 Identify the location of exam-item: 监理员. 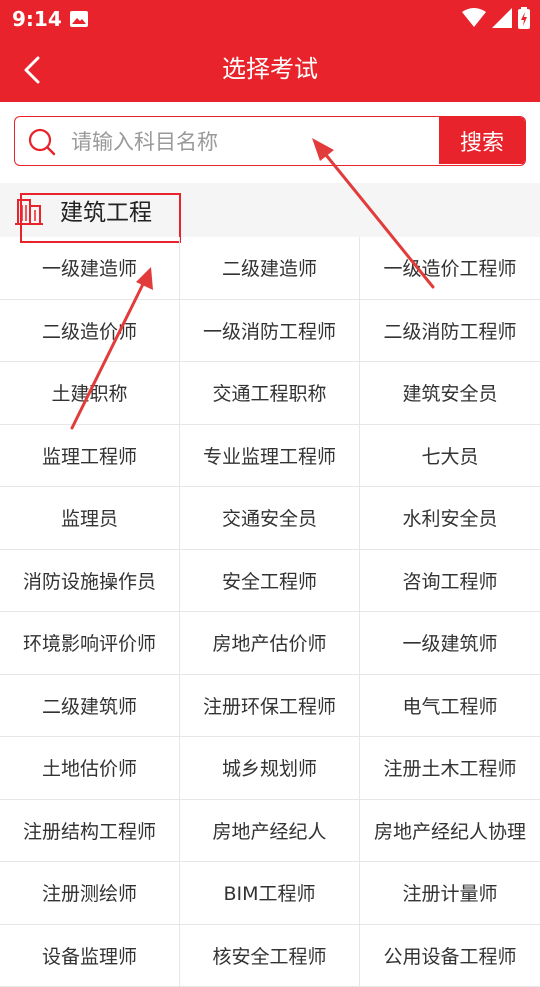
(90, 518).